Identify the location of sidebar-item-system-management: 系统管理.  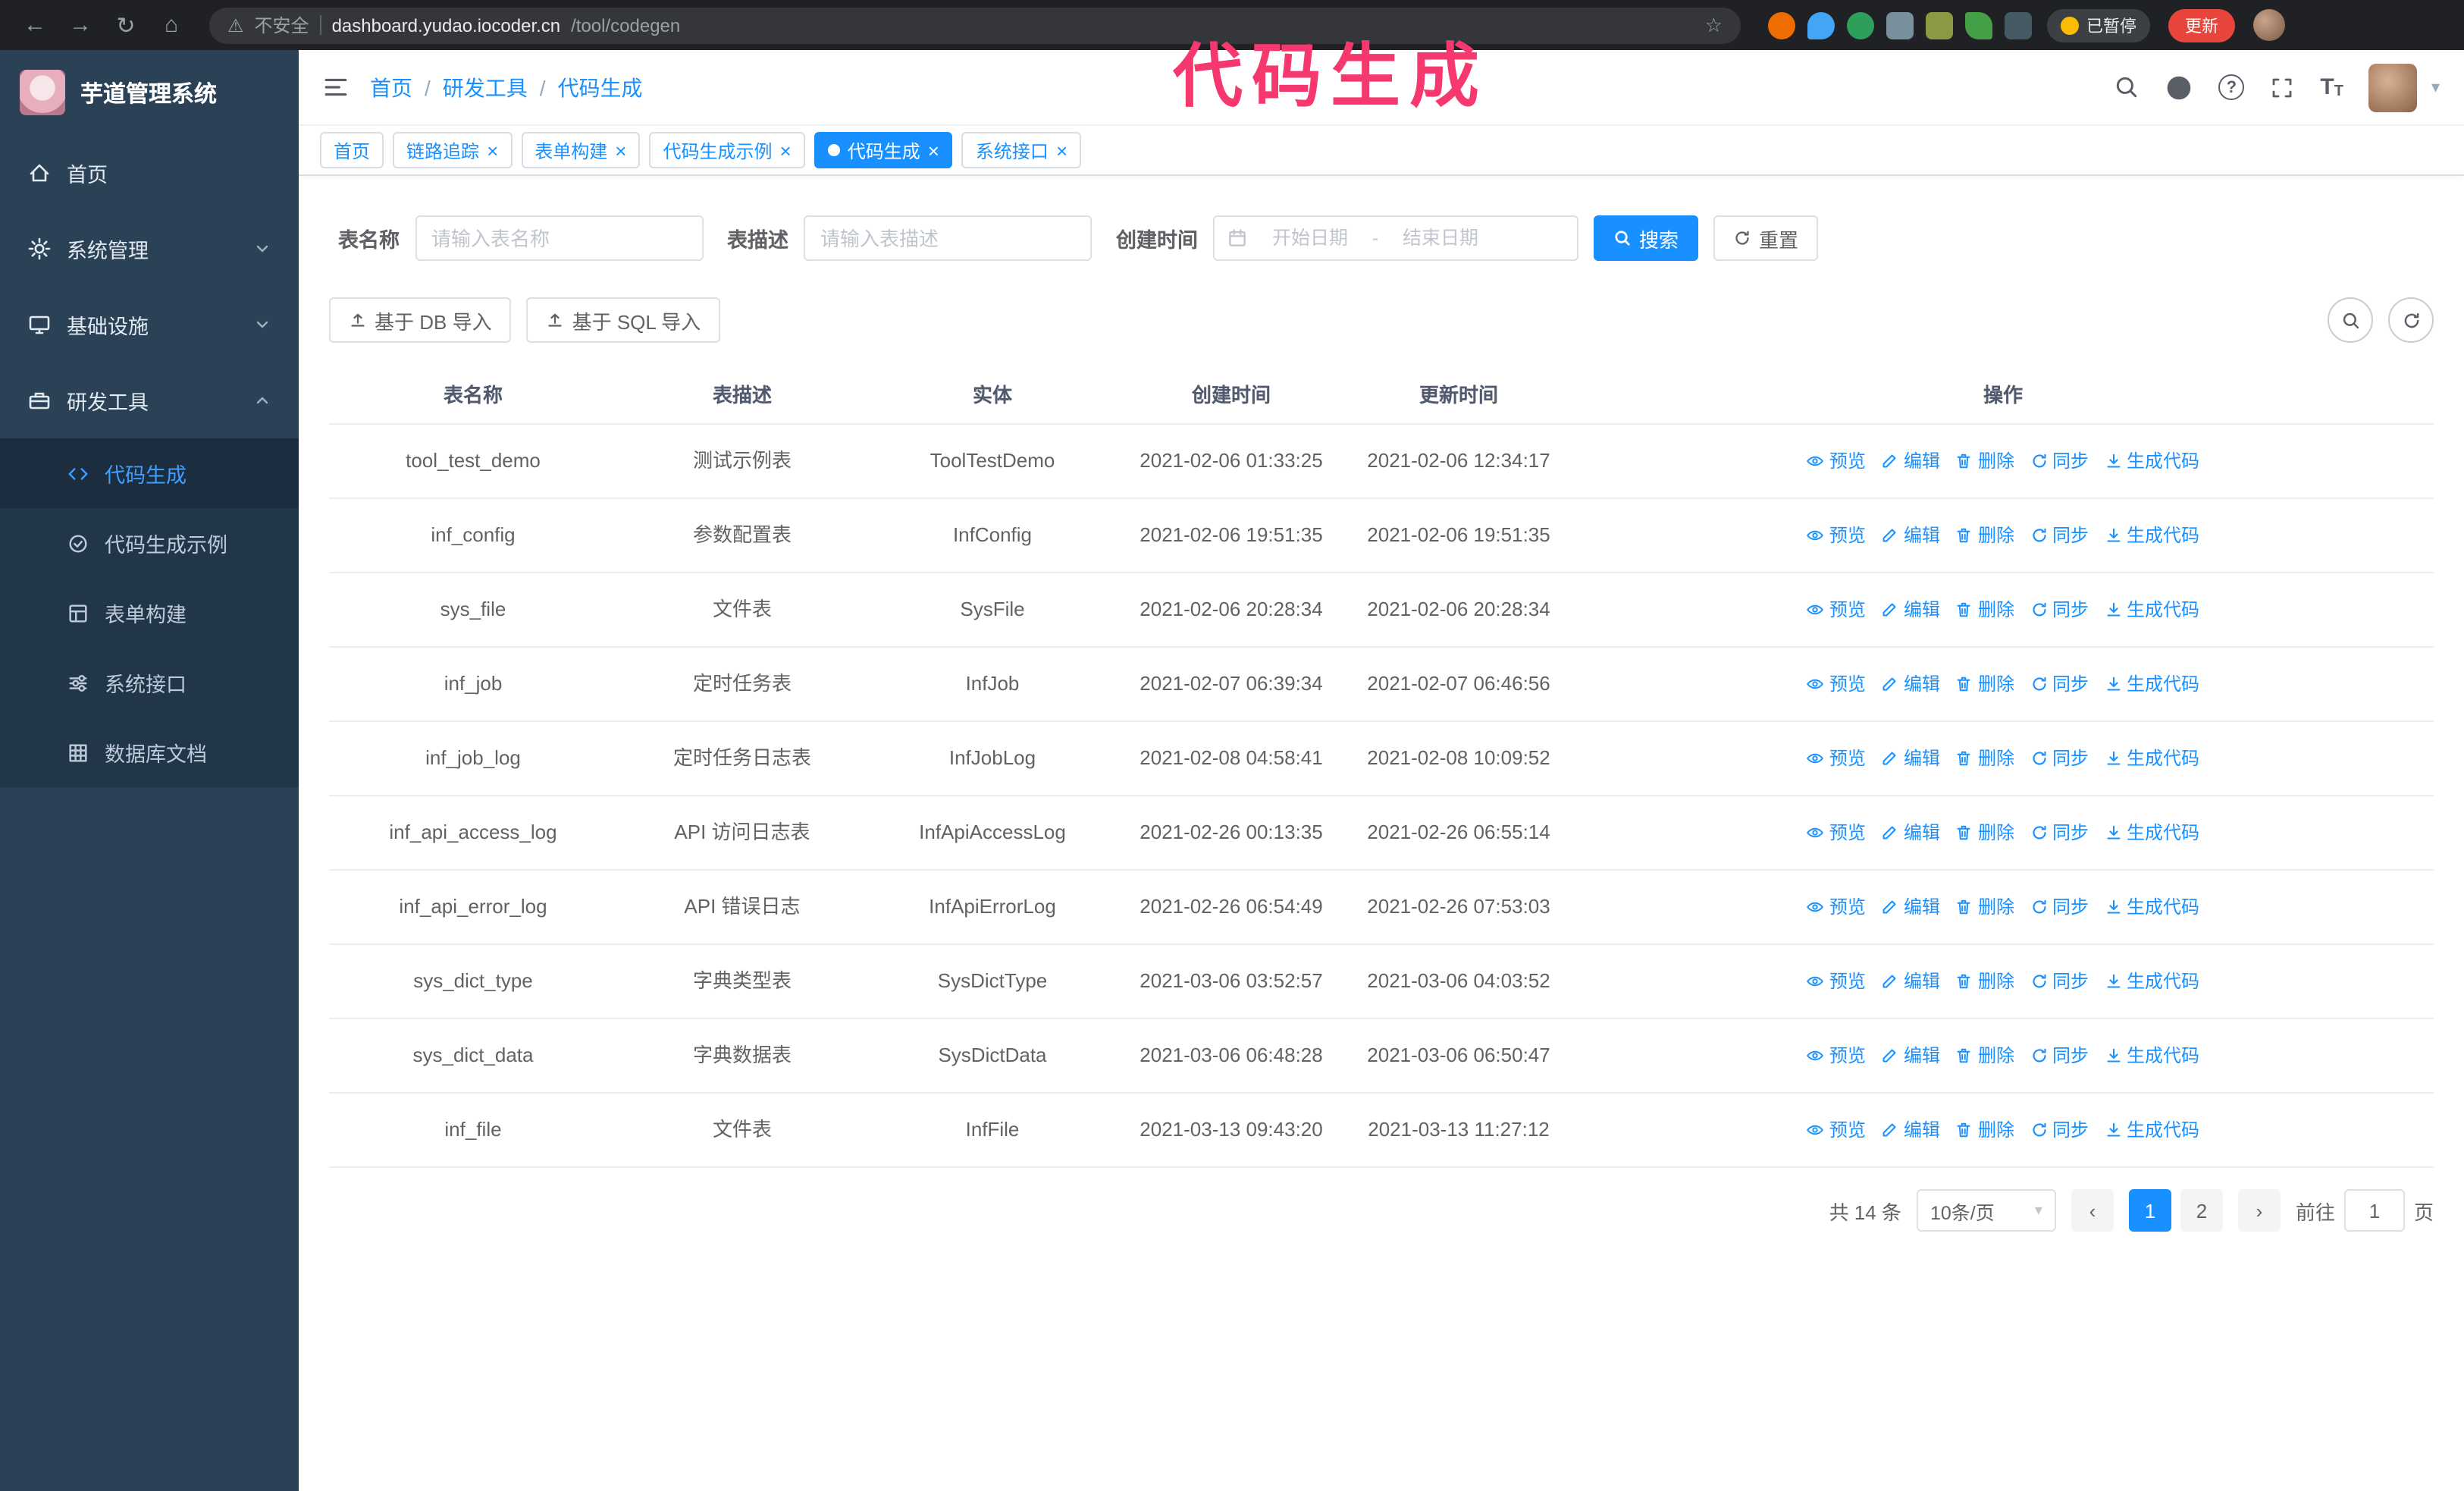
(150, 249).